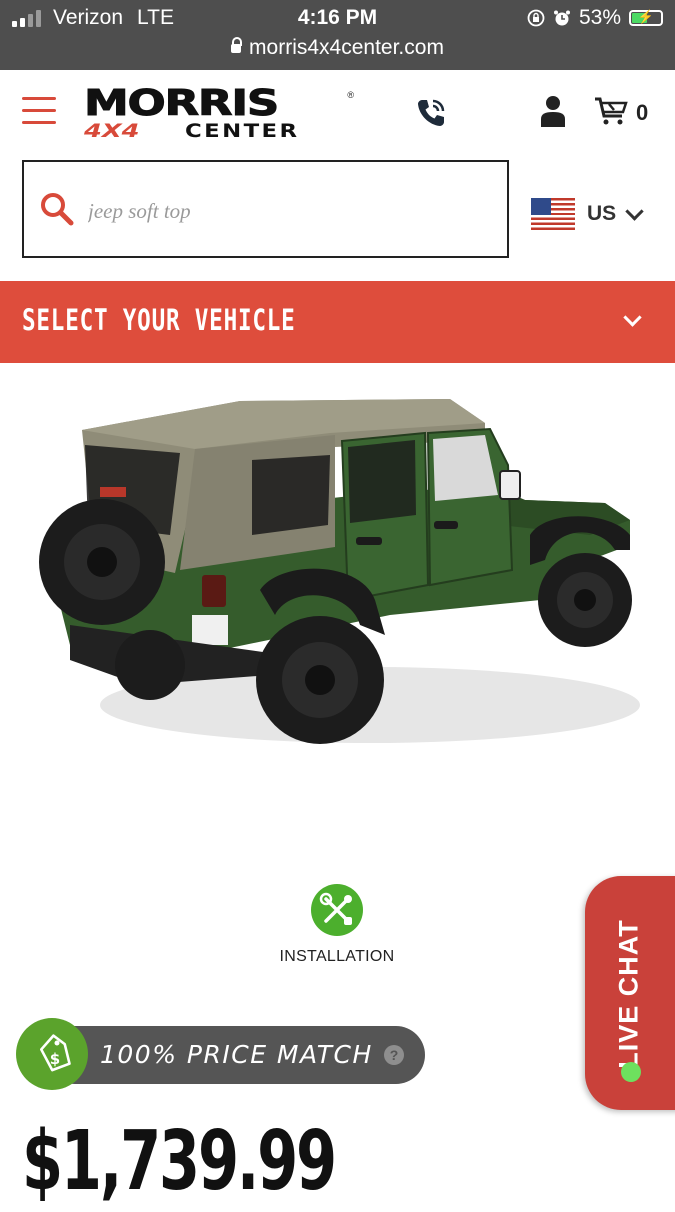  I want to click on alarm-icon, so click(561, 18).